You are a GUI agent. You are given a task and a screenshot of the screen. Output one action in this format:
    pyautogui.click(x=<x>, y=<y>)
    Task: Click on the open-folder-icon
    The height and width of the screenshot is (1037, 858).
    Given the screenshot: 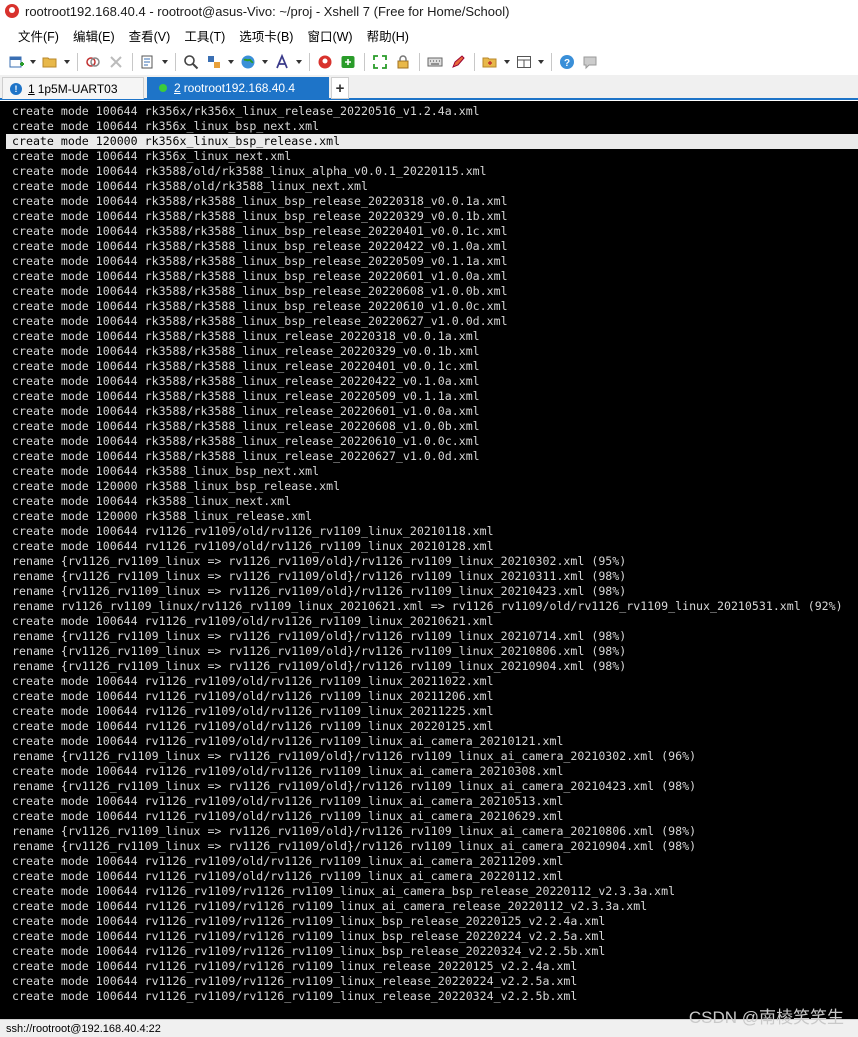 What is the action you would take?
    pyautogui.click(x=50, y=62)
    